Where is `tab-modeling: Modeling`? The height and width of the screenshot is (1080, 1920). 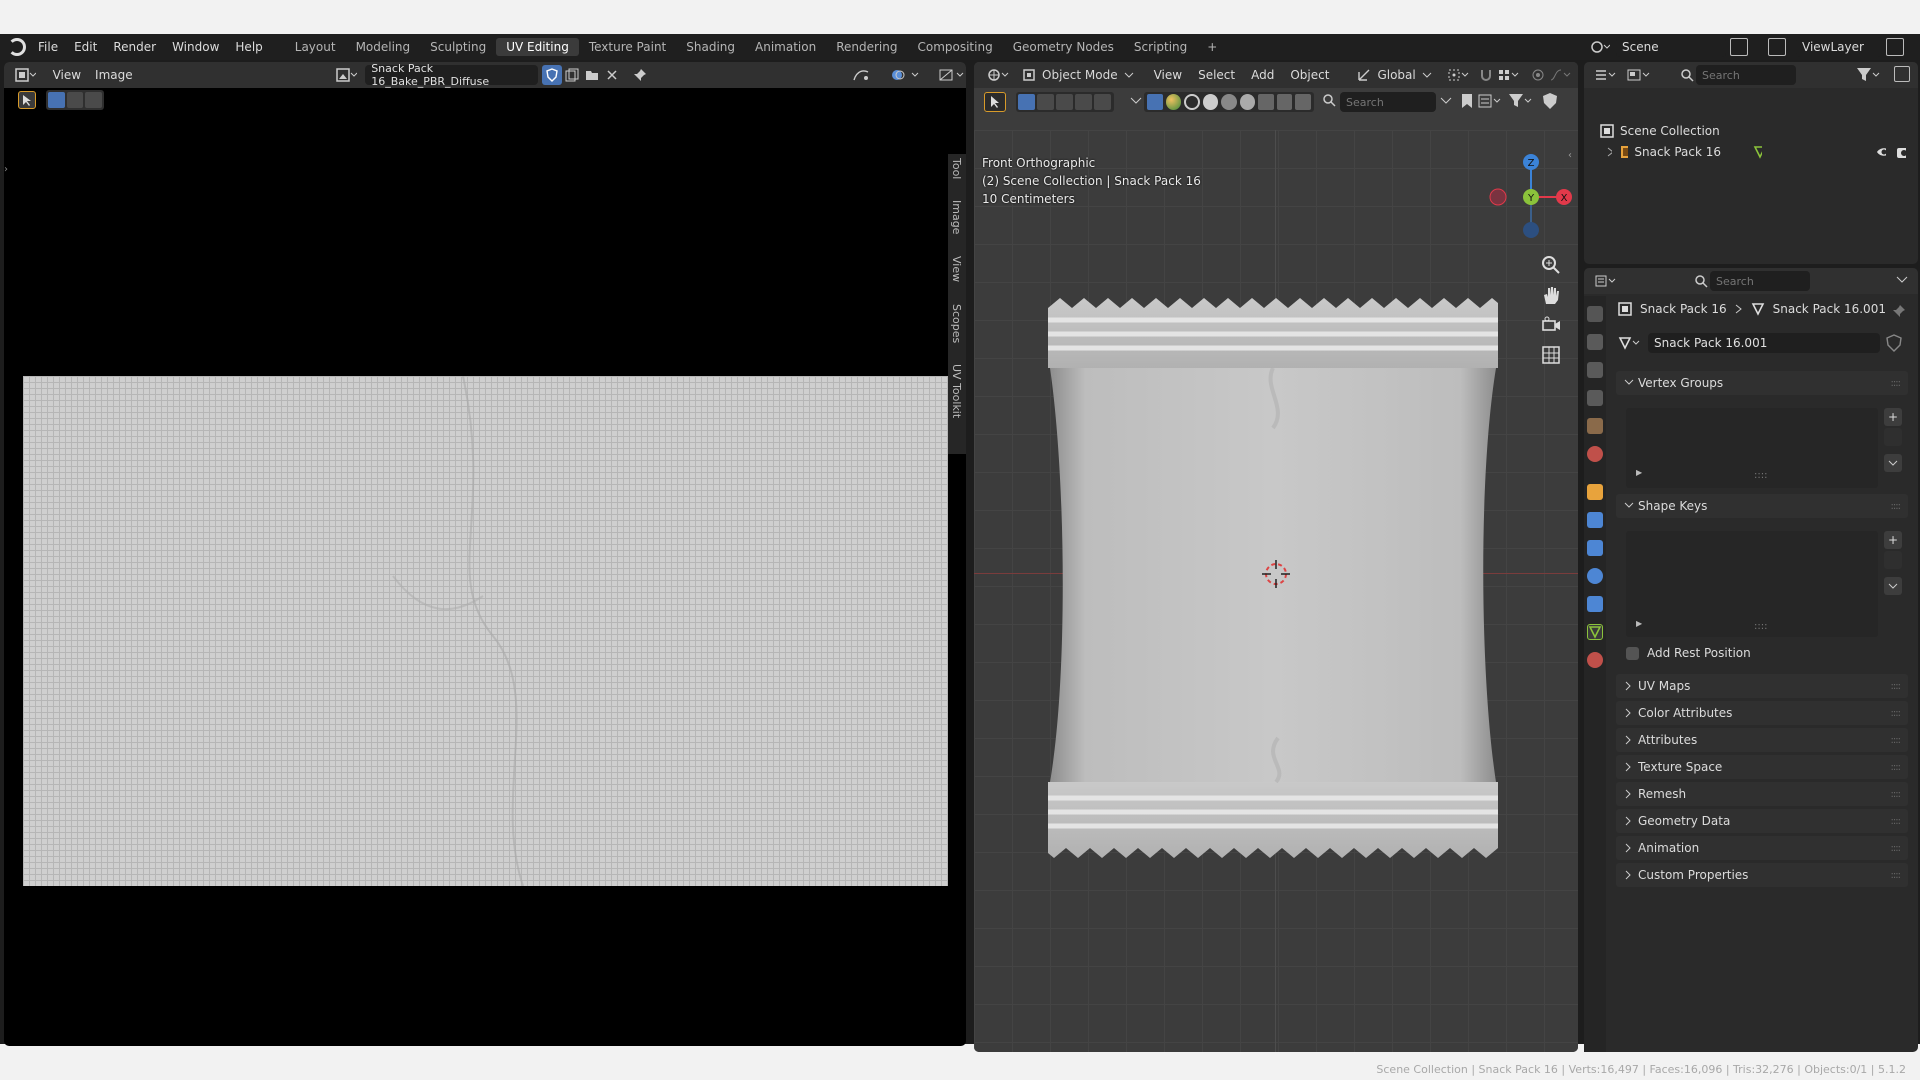
tab-modeling: Modeling is located at coordinates (383, 47).